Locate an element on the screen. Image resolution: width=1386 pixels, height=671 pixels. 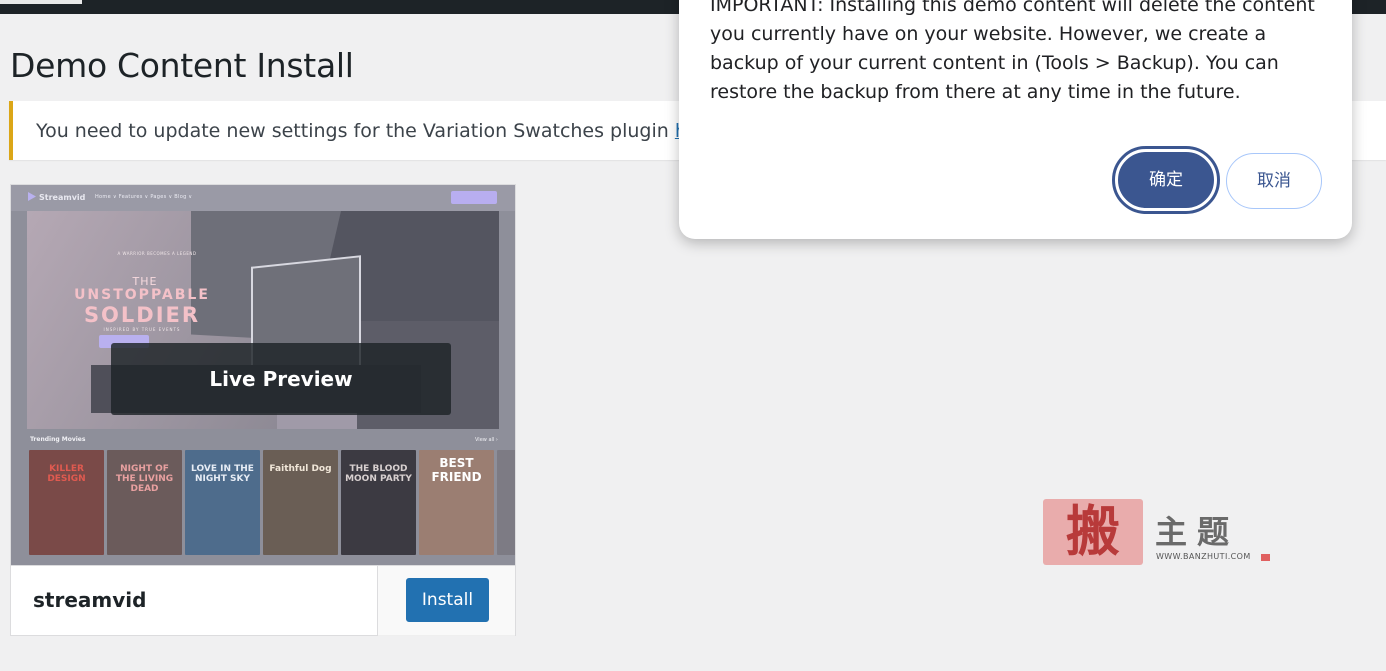
theme-footer: streamvid Install is located at coordinates (263, 600).